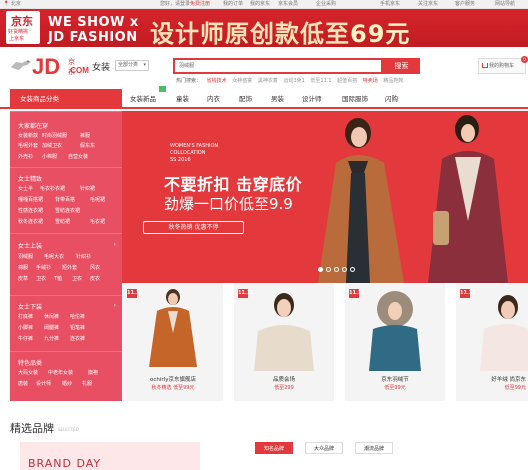 This screenshot has width=528, height=470. Describe the element at coordinates (77, 338) in the screenshot. I see `sidebar-link: 连衣裤` at that location.